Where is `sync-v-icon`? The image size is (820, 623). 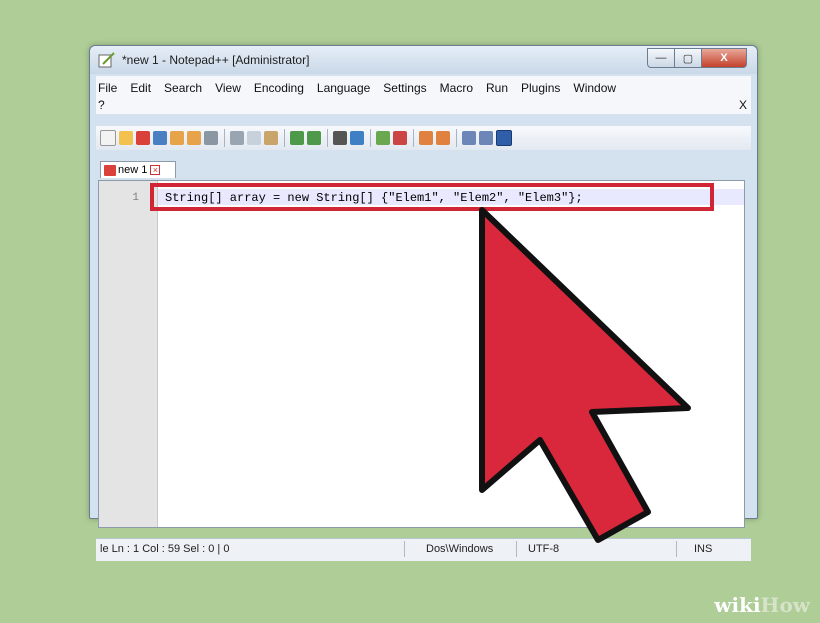
sync-v-icon is located at coordinates (426, 138).